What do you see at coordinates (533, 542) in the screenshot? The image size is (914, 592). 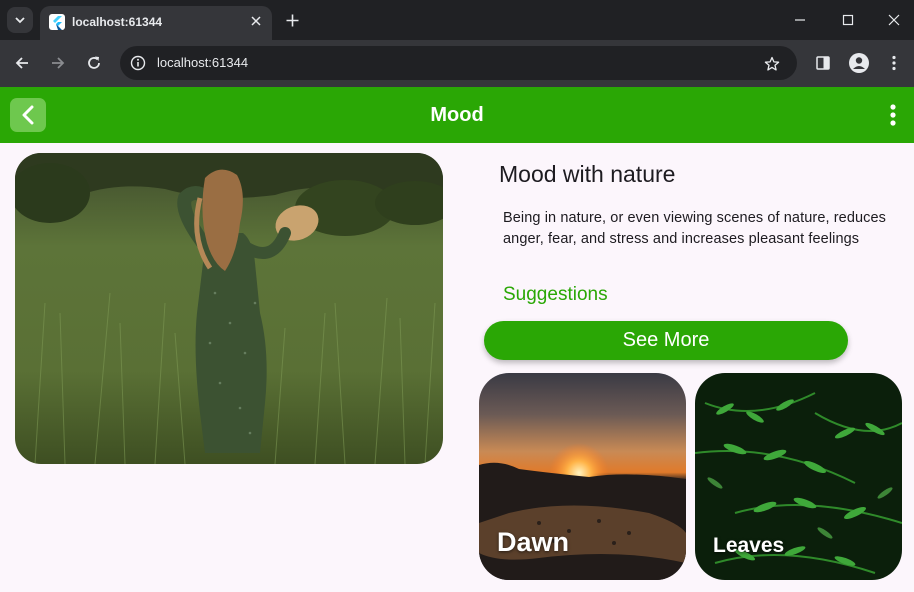 I see `card-label-dawn: Dawn` at bounding box center [533, 542].